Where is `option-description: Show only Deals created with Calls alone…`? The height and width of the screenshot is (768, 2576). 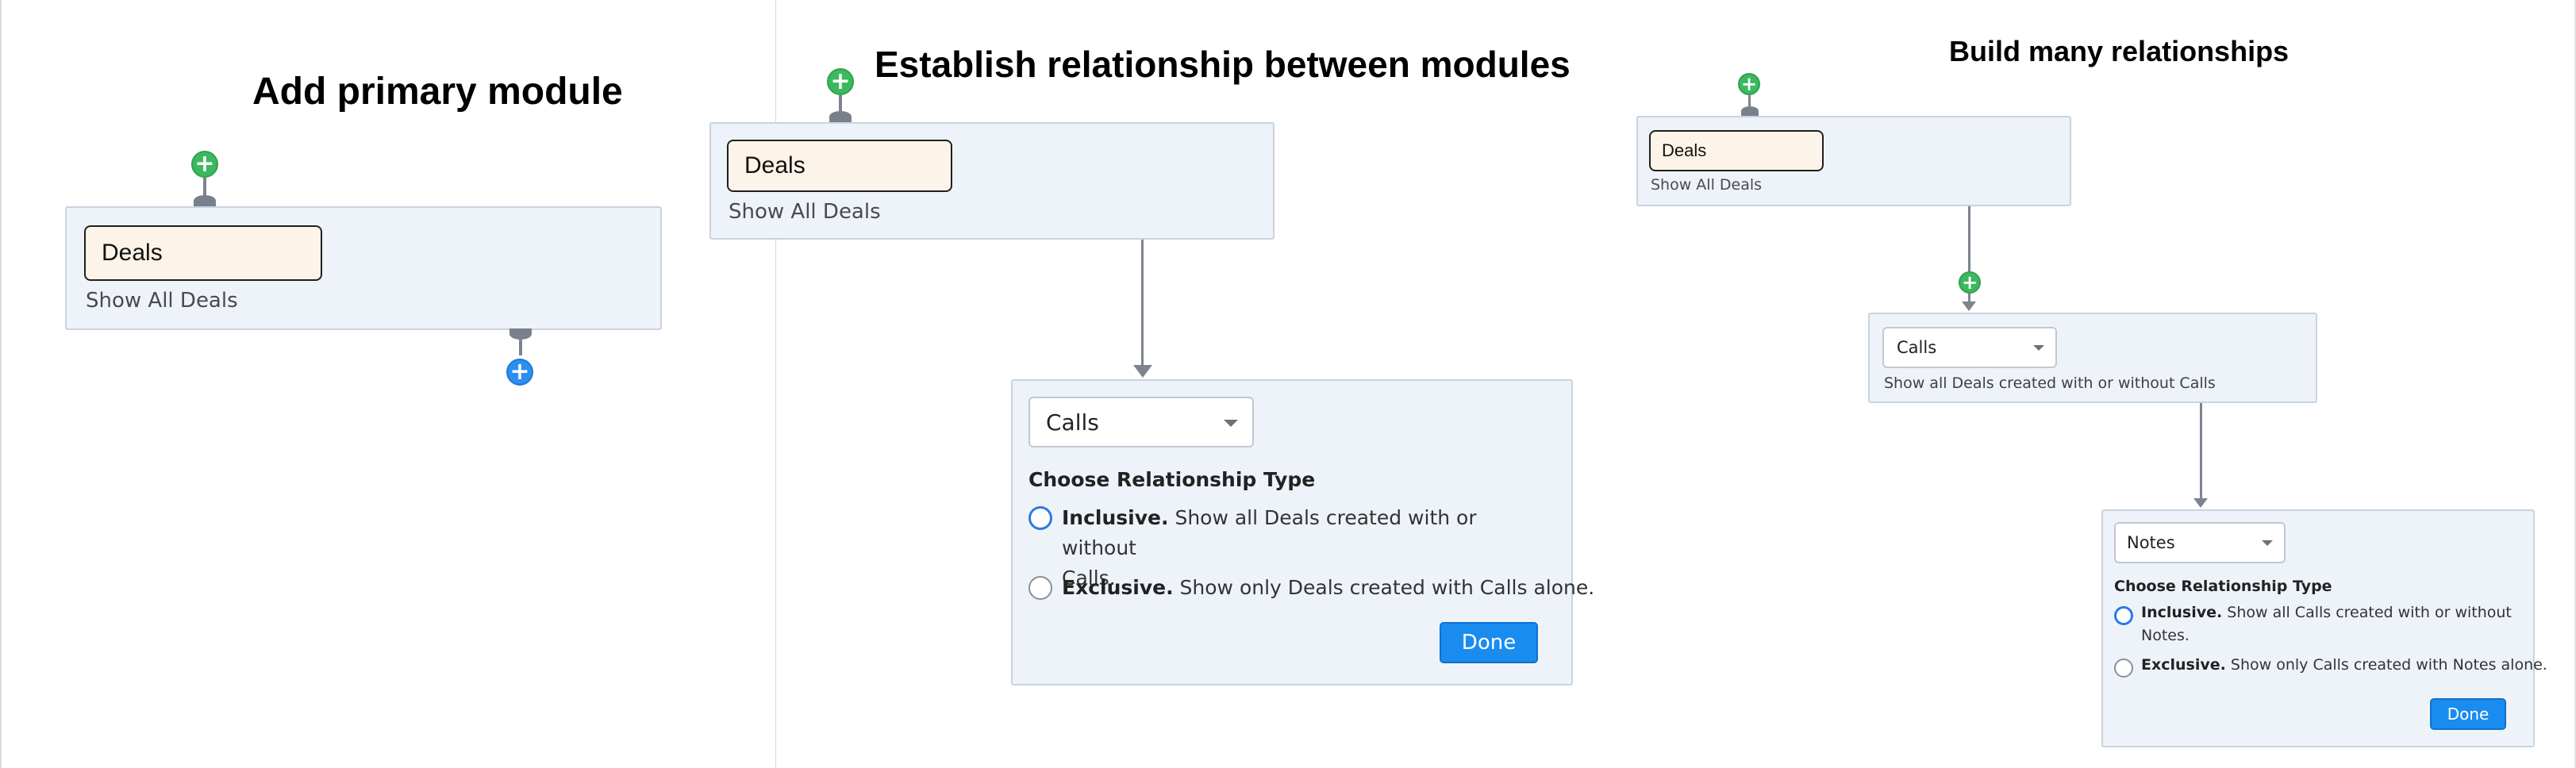
option-description: Show only Deals created with Calls alone… is located at coordinates (1387, 588).